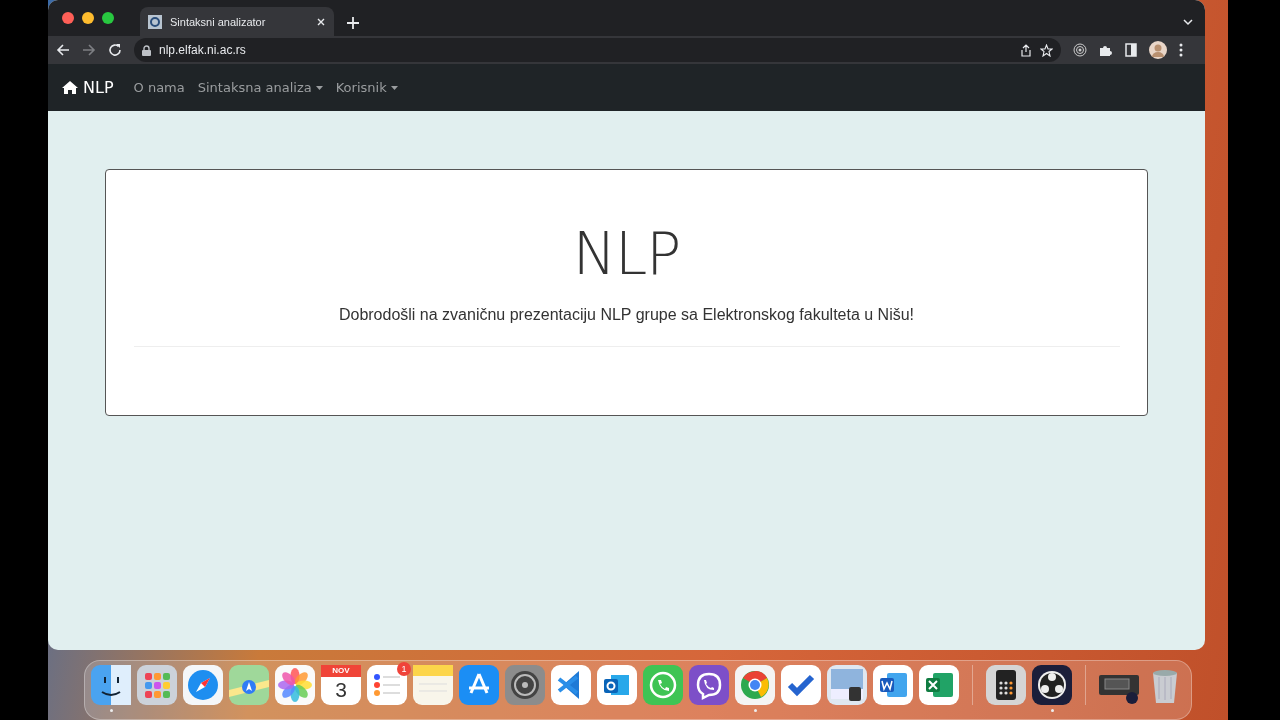 This screenshot has height=720, width=1280. Describe the element at coordinates (203, 685) in the screenshot. I see `compass-icon` at that location.